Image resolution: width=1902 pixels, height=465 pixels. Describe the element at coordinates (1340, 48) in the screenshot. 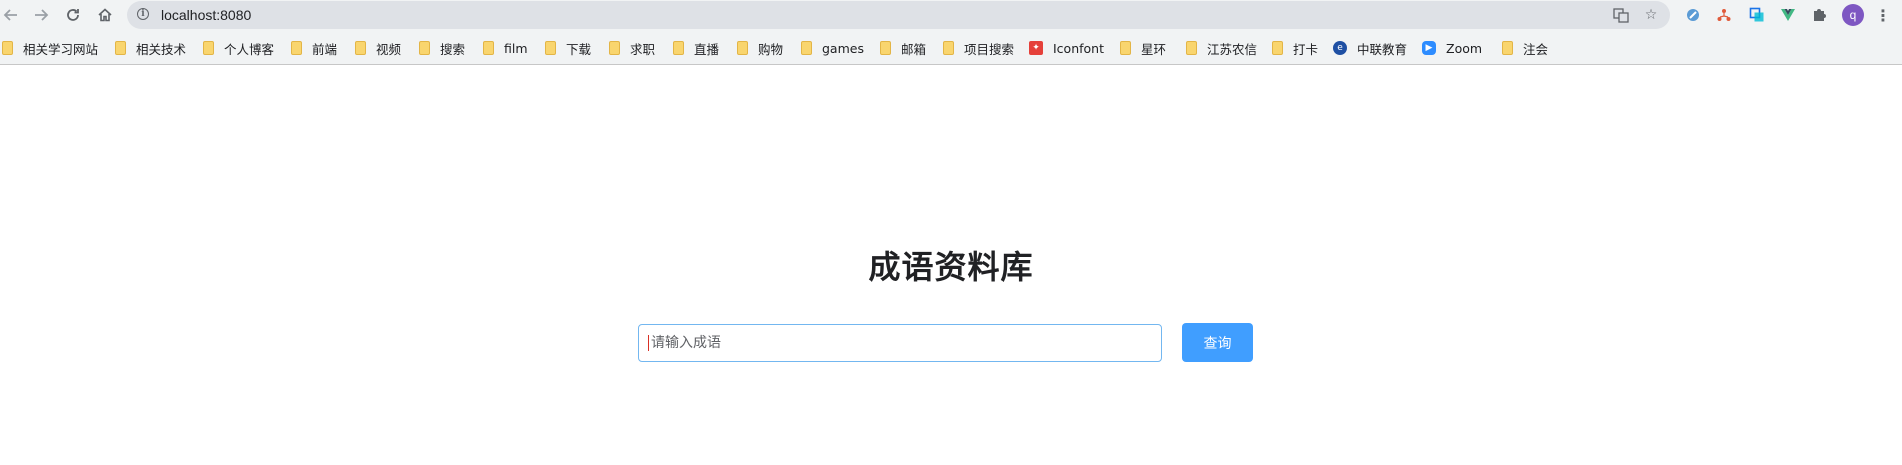

I see `zhonglian-favicon-icon: e` at that location.